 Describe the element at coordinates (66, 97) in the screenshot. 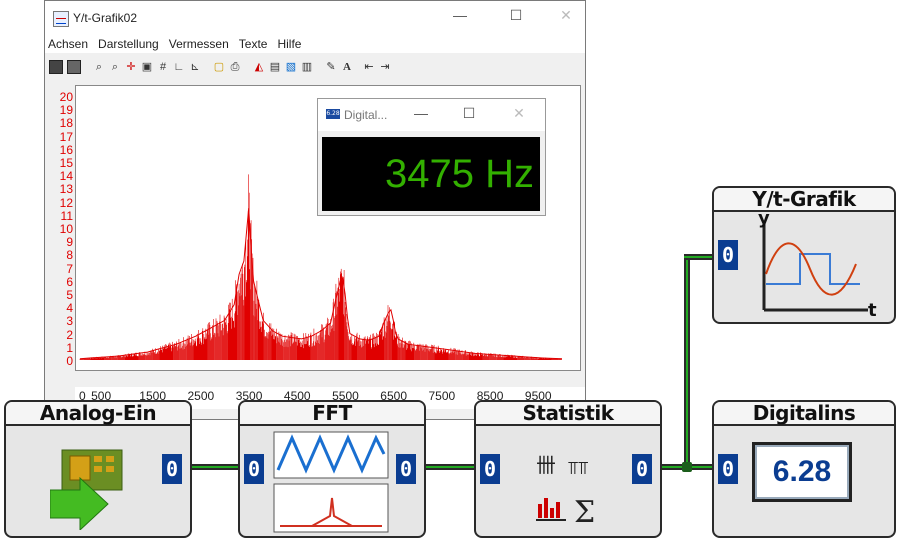

I see `y-tick-label: 20` at that location.